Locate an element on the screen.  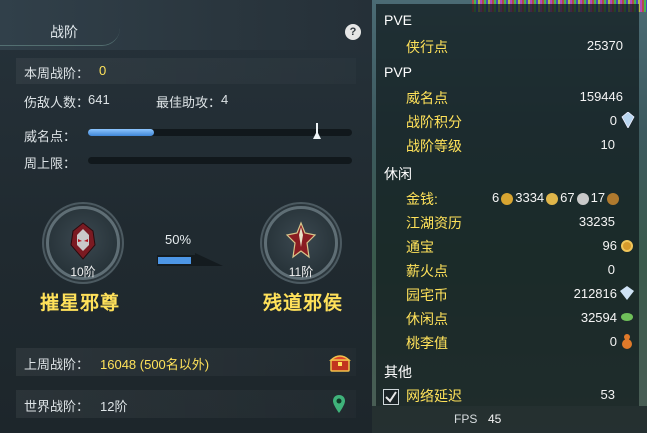
rank-progress-arrow is located at coordinates (190, 259).